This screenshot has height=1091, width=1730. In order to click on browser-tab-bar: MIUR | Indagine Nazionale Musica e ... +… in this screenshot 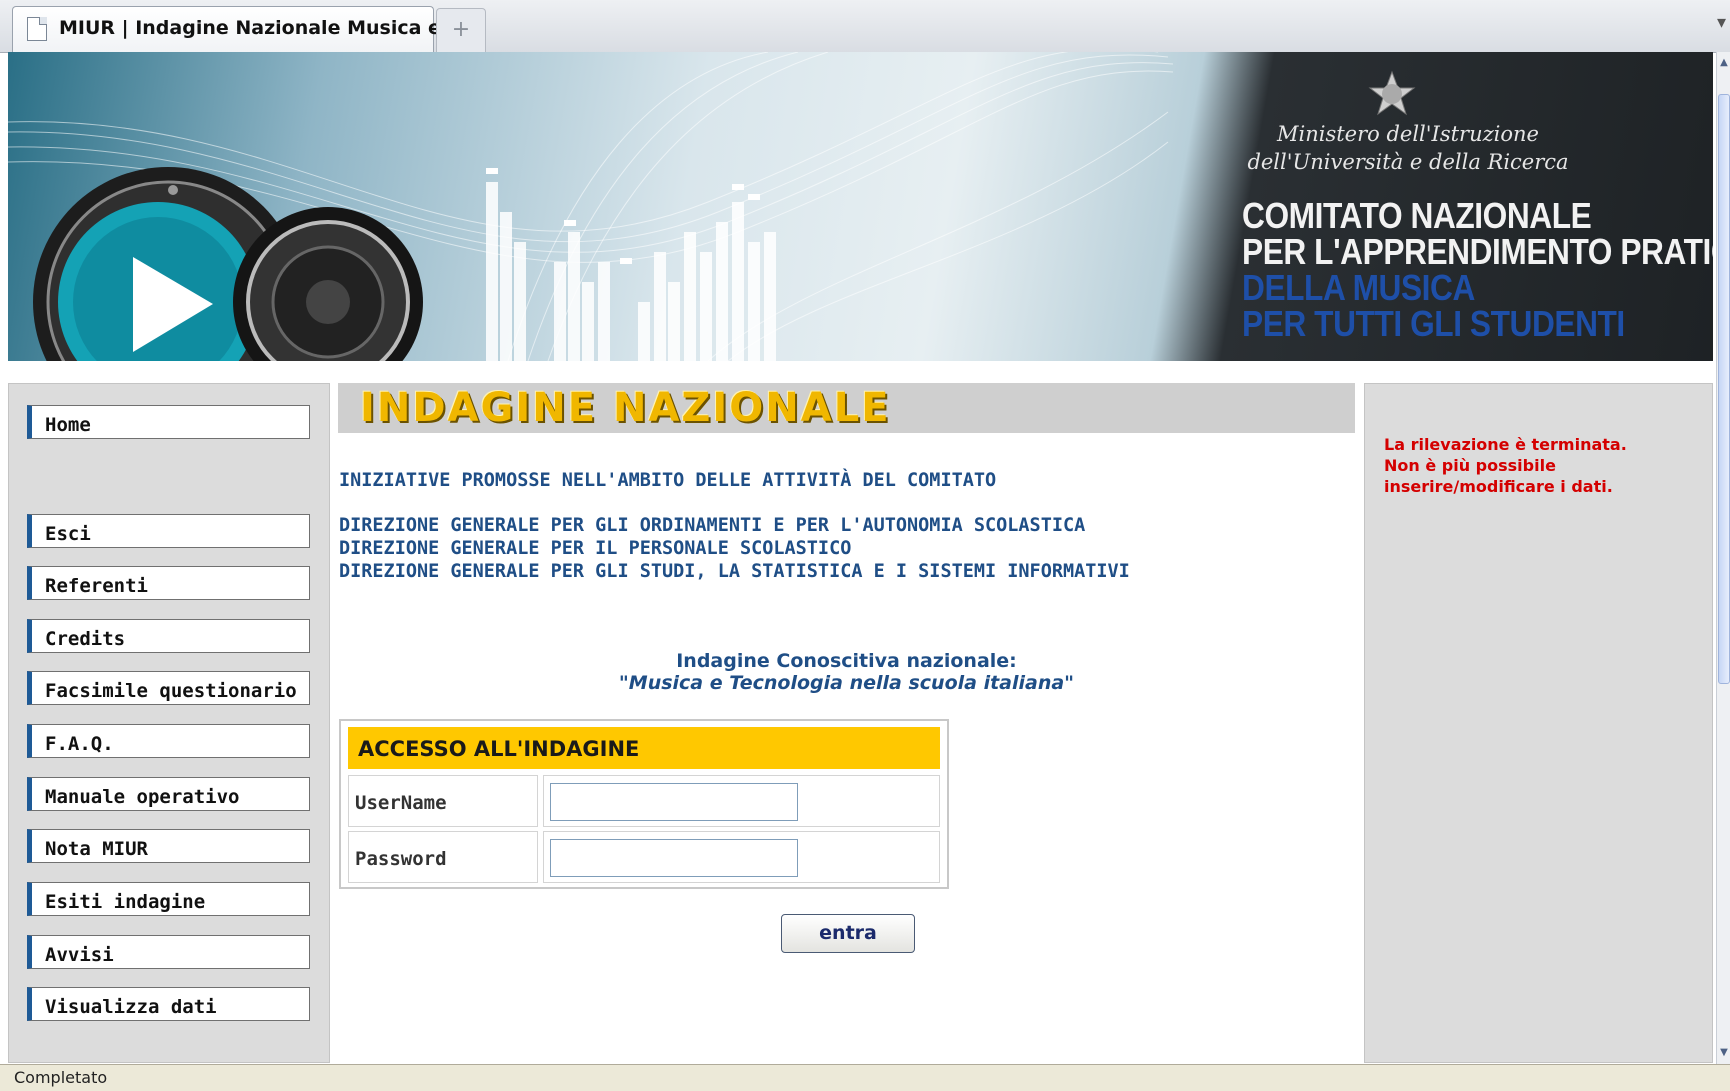, I will do `click(865, 26)`.